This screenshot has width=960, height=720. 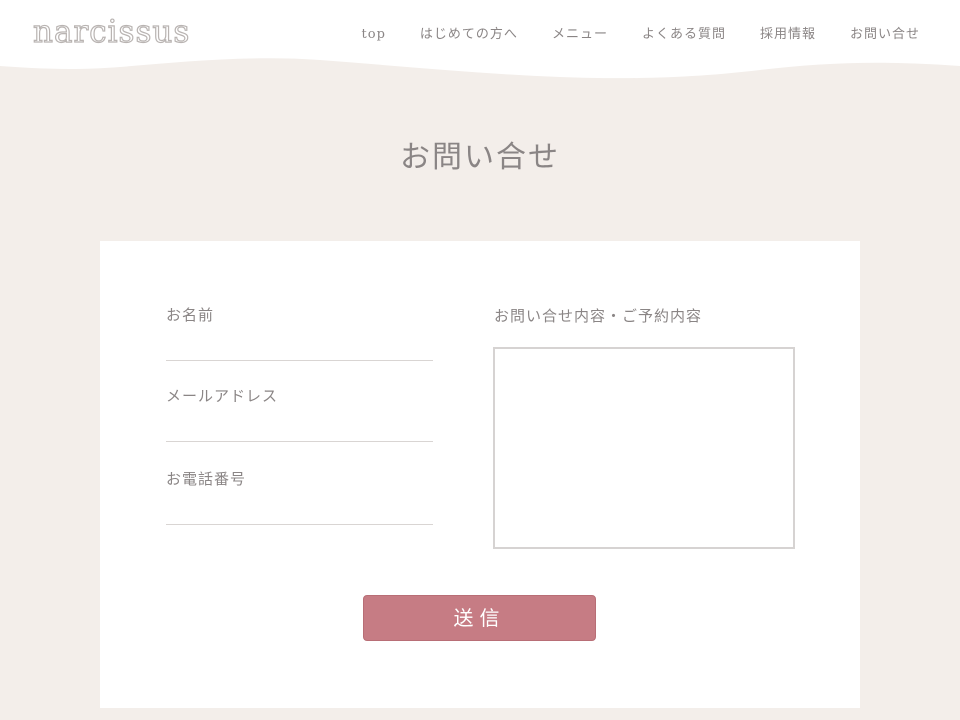 What do you see at coordinates (299, 333) in the screenshot?
I see `name-field: お名前` at bounding box center [299, 333].